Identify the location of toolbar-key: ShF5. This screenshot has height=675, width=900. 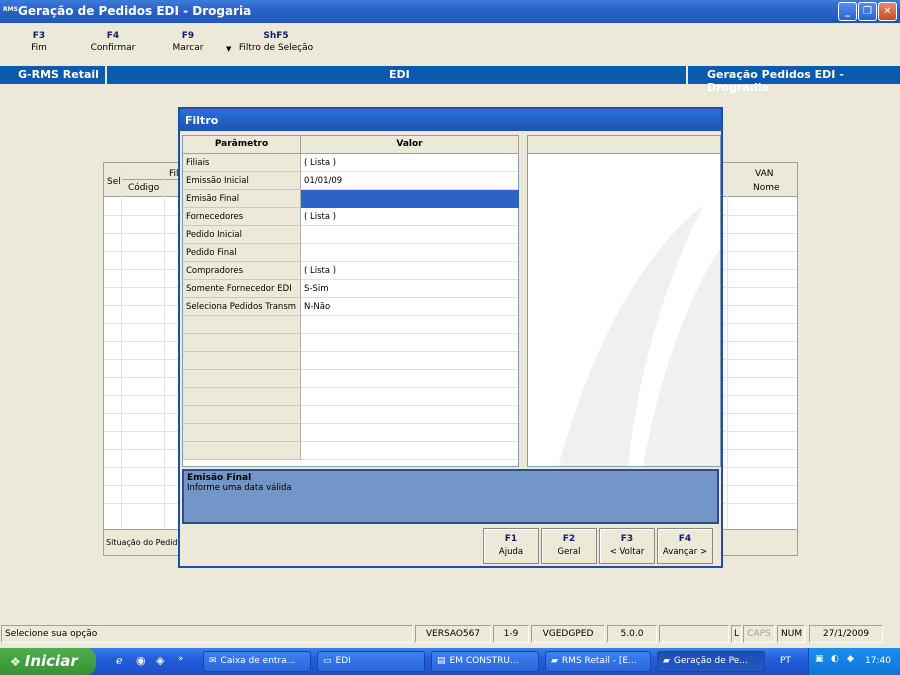
(276, 36).